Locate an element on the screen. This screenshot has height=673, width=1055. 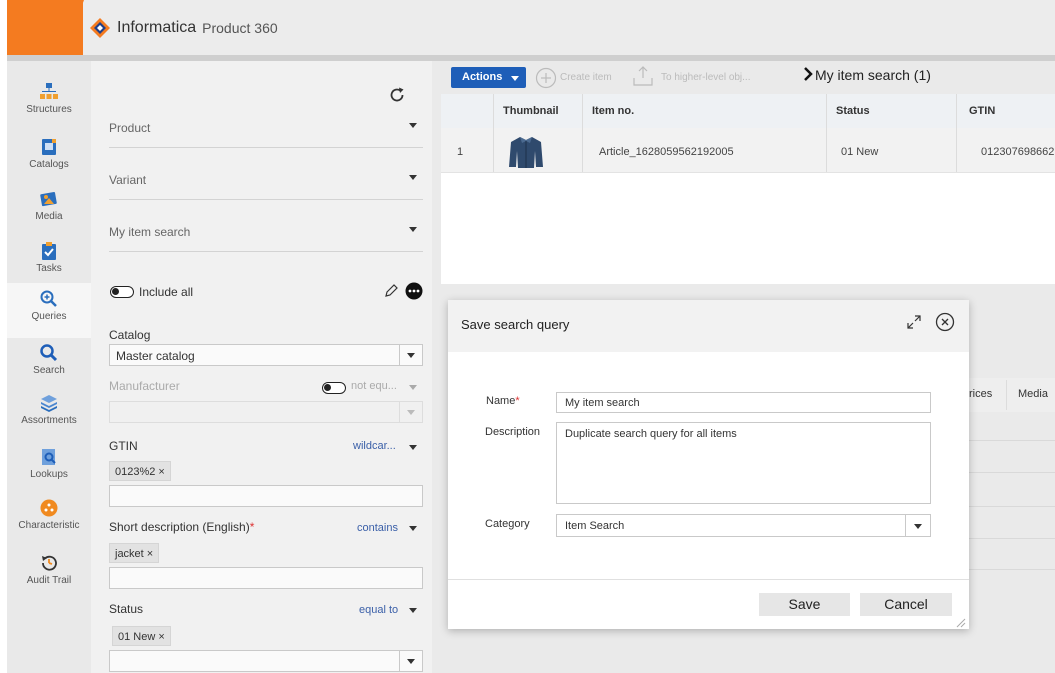
assortments-icon is located at coordinates (49, 403).